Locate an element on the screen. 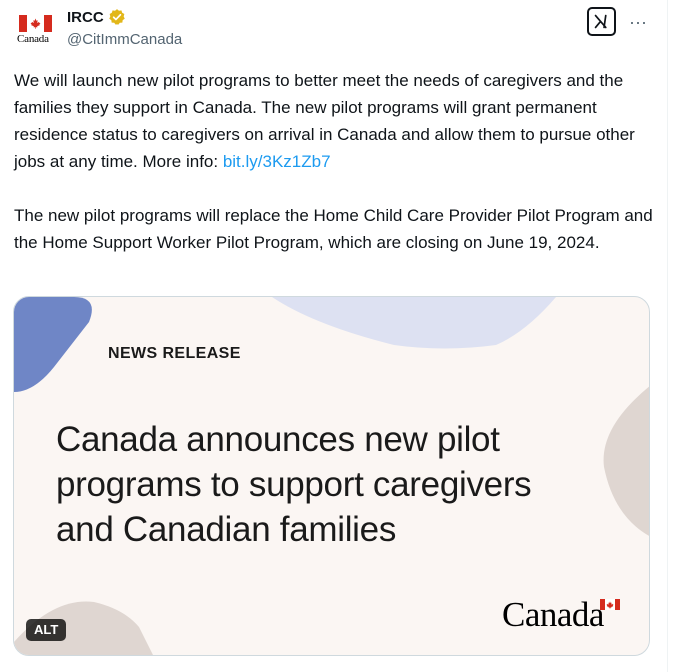 The image size is (696, 672). timeline-border is located at coordinates (667, 336).